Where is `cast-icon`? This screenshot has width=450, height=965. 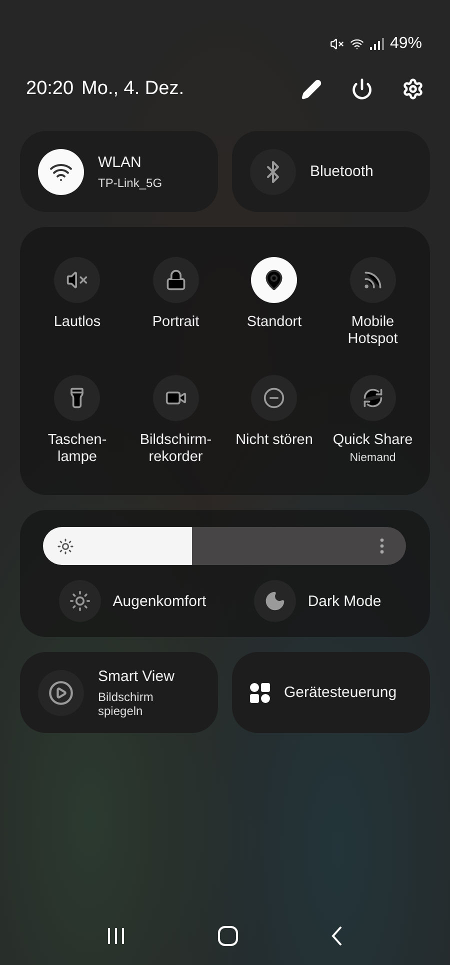
cast-icon is located at coordinates (373, 280).